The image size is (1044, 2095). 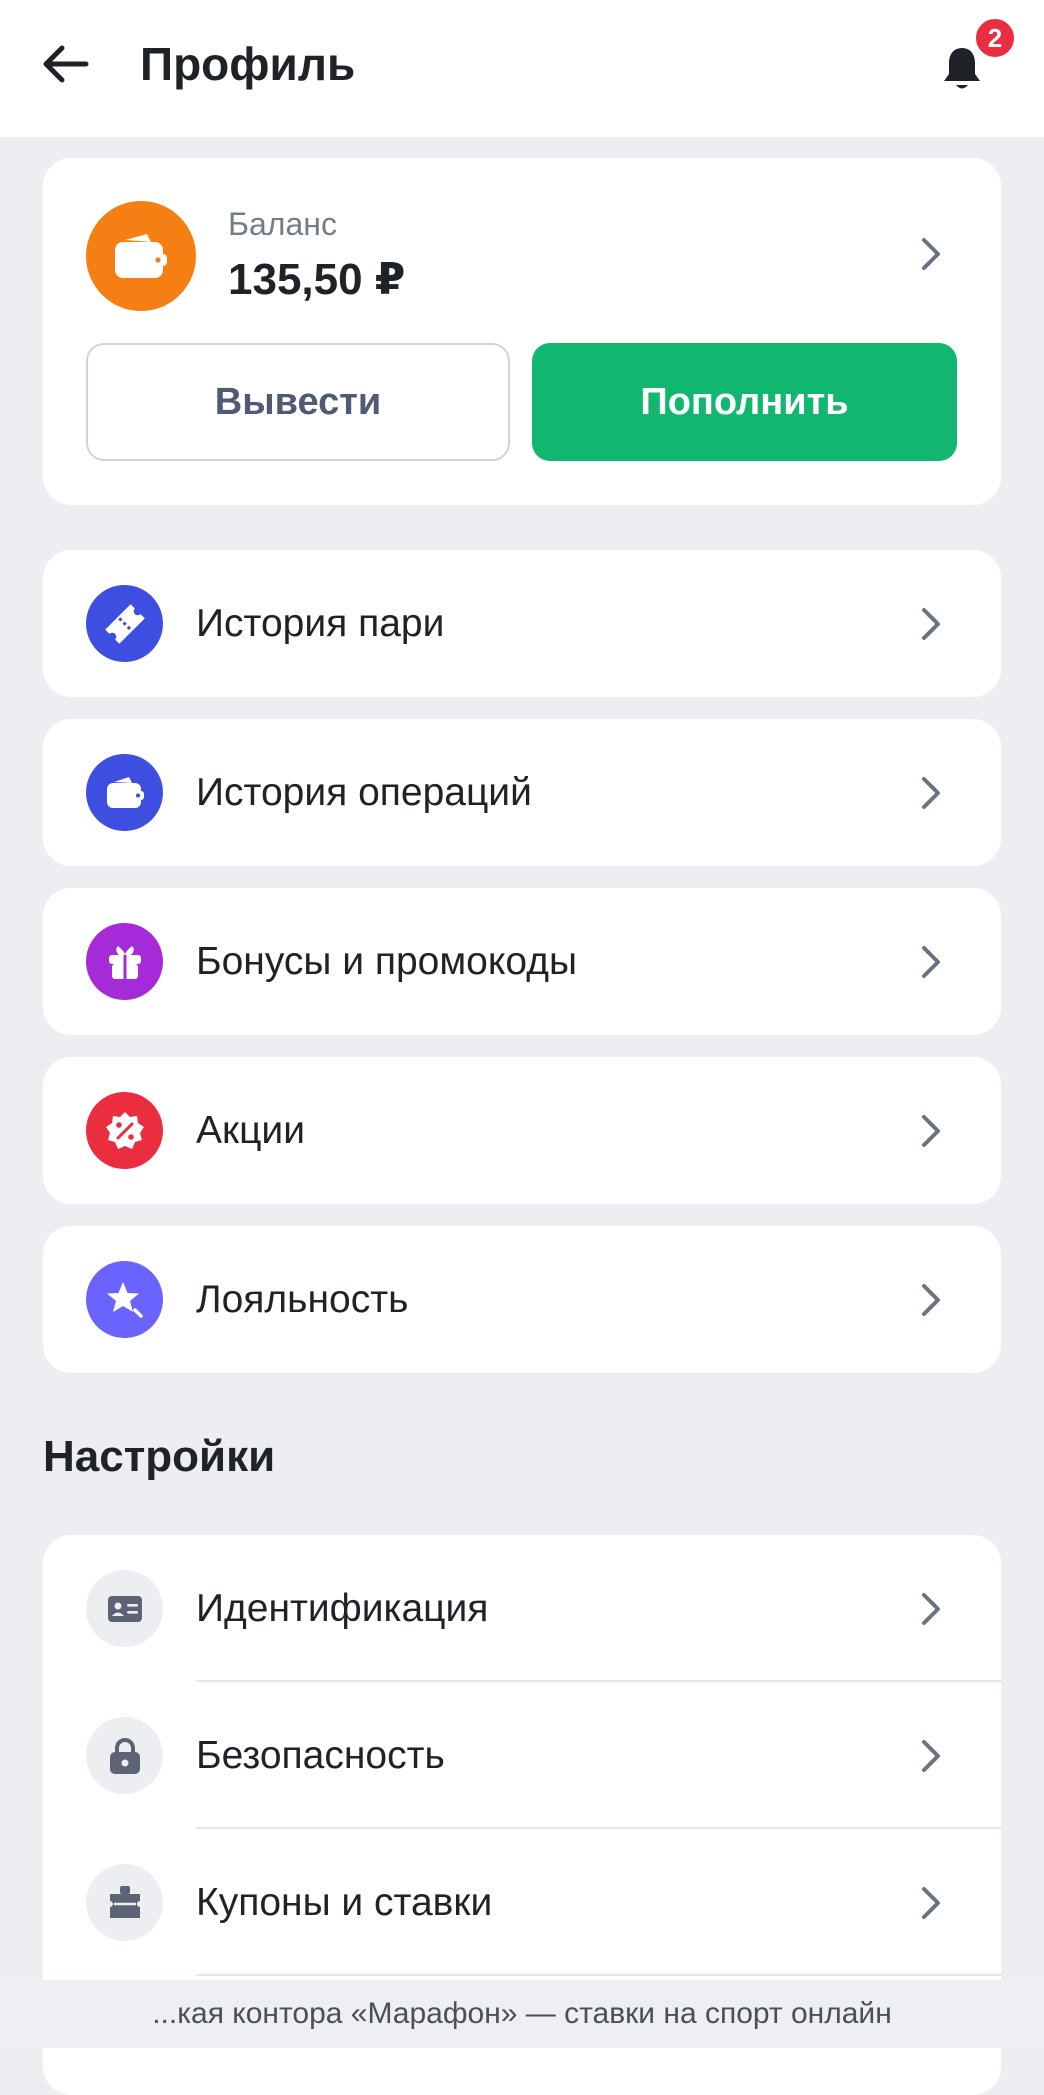 What do you see at coordinates (320, 623) in the screenshot?
I see `menu-item-label: История пари` at bounding box center [320, 623].